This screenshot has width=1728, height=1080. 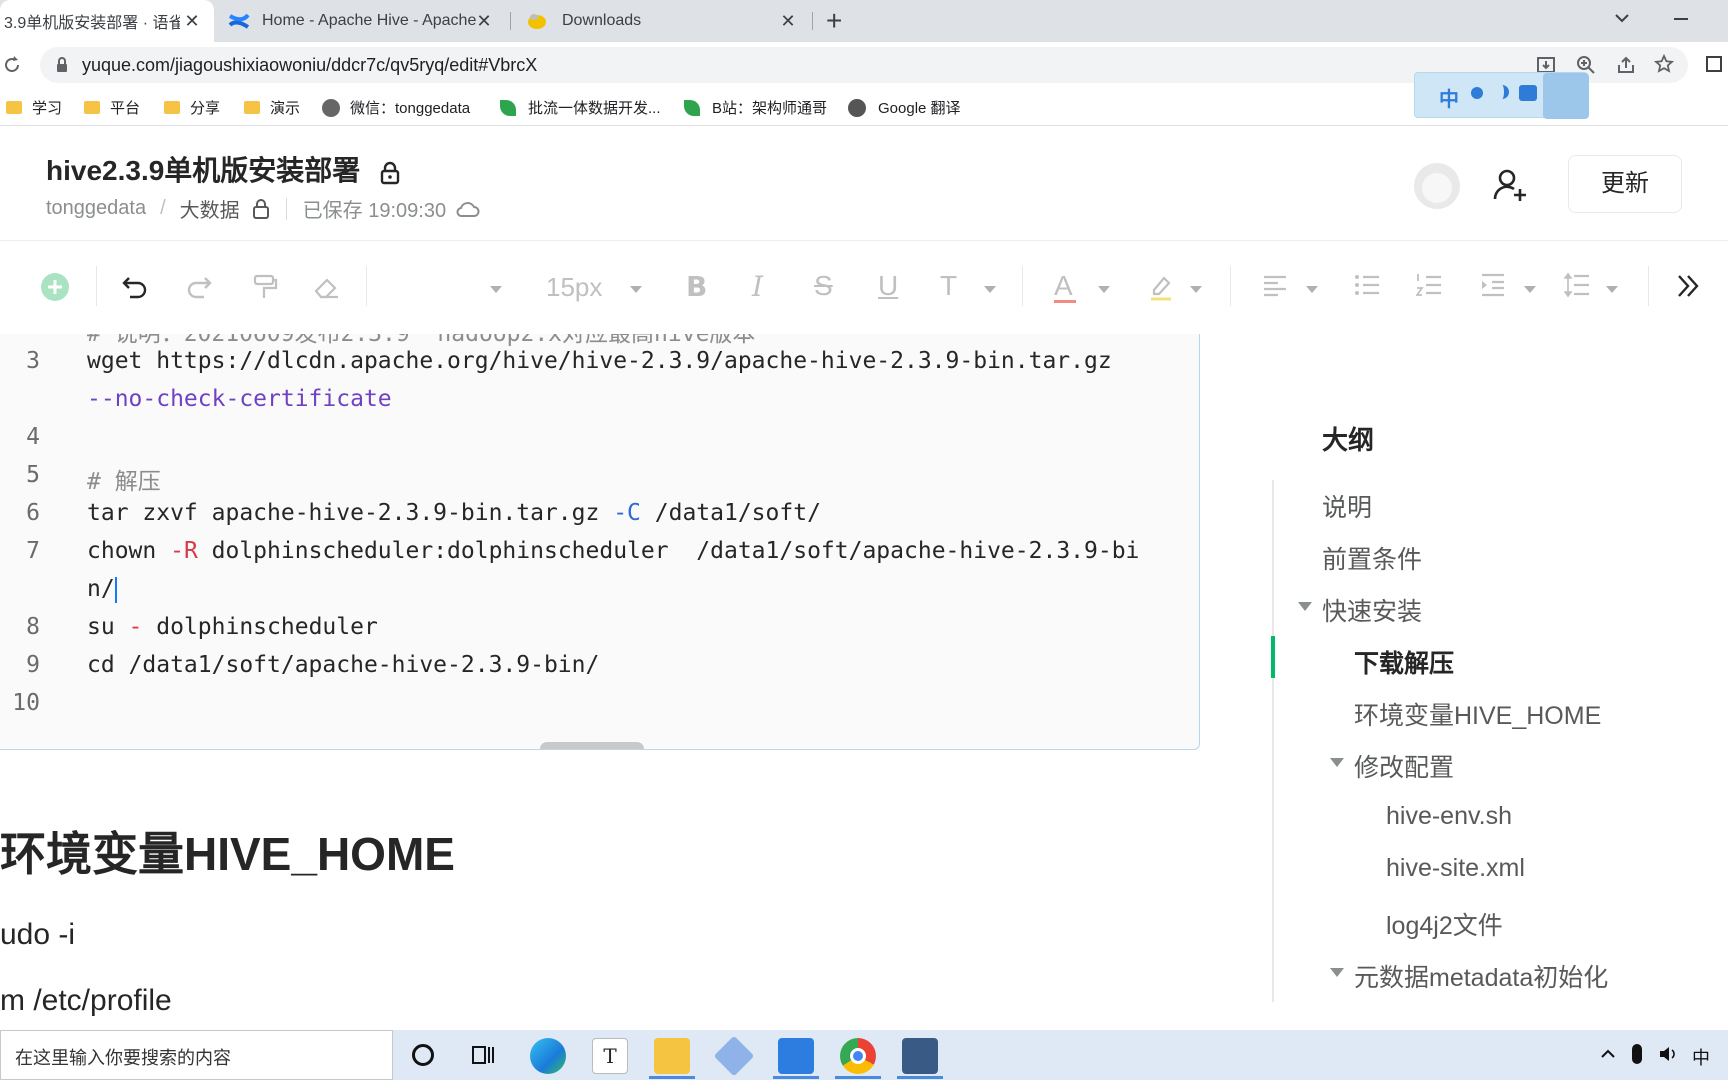 I want to click on bookmark-folder-study: 学习, so click(x=34, y=107).